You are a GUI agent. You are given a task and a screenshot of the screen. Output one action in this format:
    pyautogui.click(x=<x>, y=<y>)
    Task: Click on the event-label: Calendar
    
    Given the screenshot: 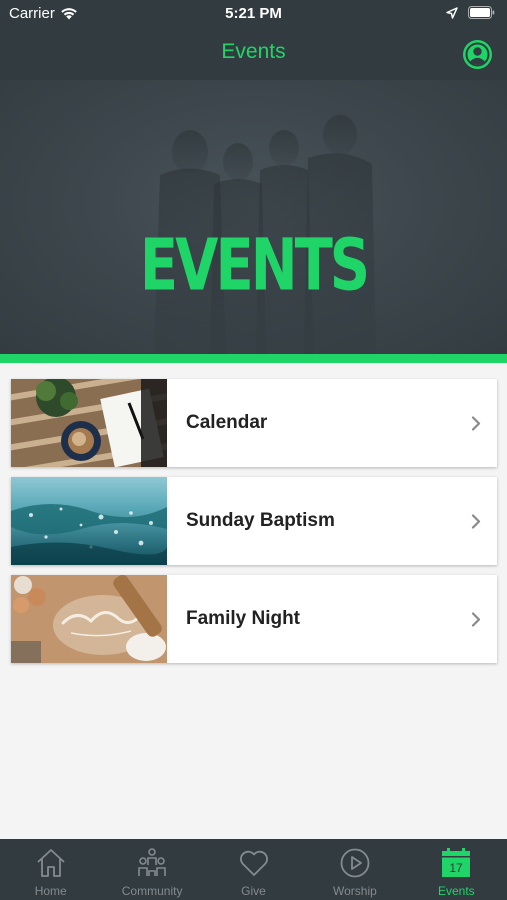 What is the action you would take?
    pyautogui.click(x=227, y=422)
    